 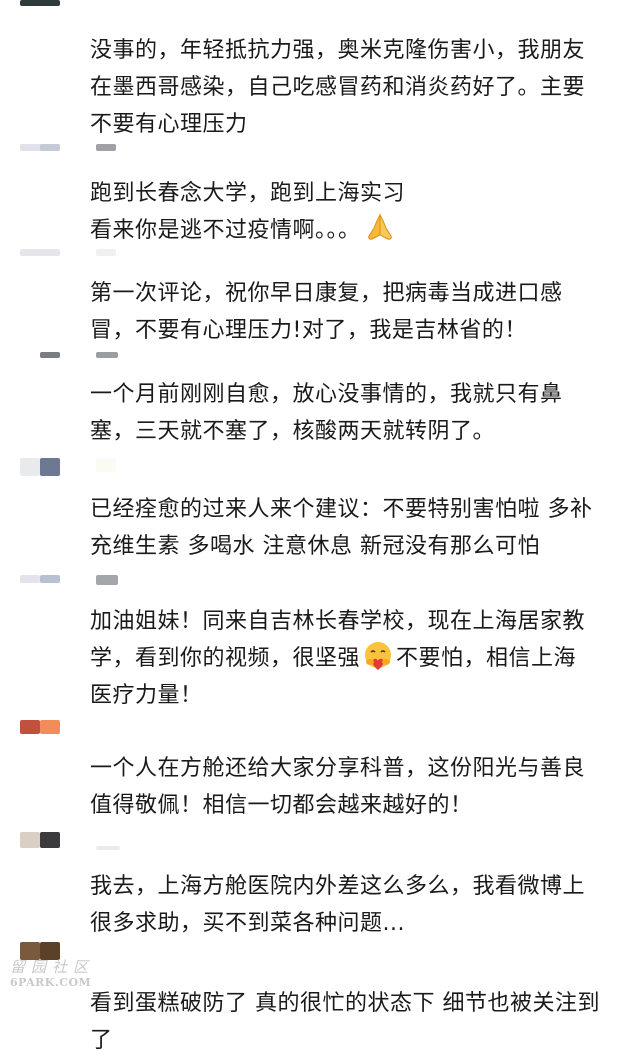 I want to click on comment-text: 一个人在方舱还给大家分享科普，这份阳光与善良 值得敬佩！相信一切都会越来越好的！, so click(x=338, y=787).